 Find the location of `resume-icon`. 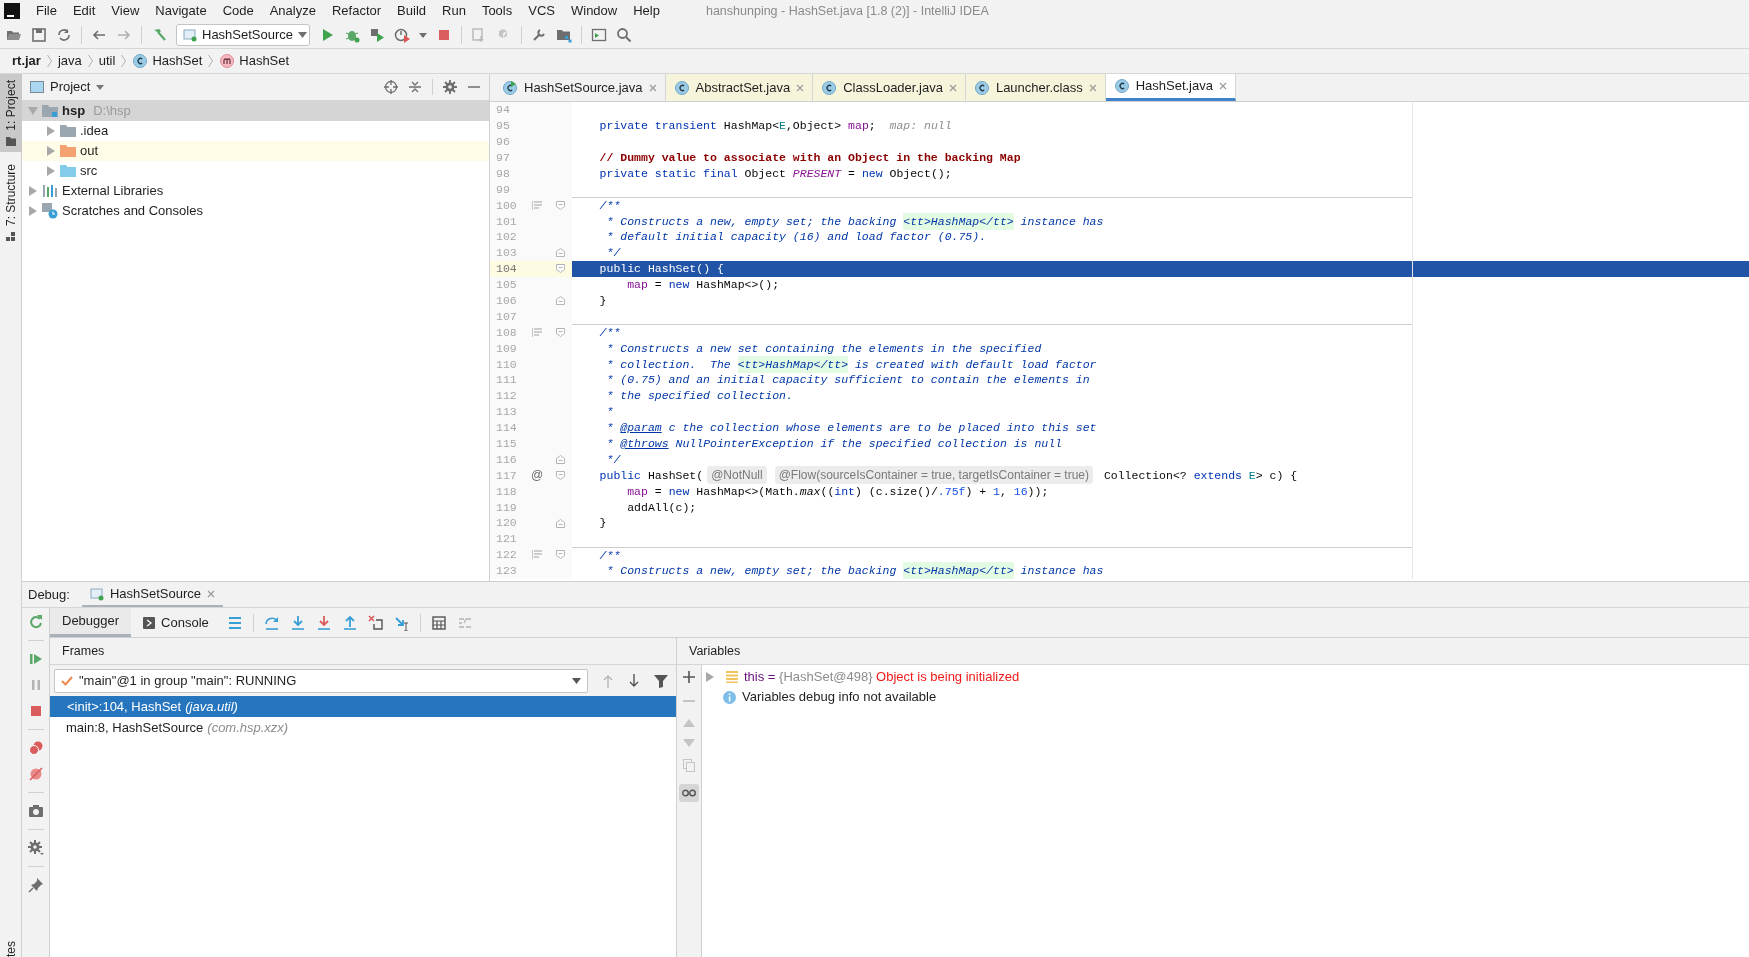

resume-icon is located at coordinates (35, 659).